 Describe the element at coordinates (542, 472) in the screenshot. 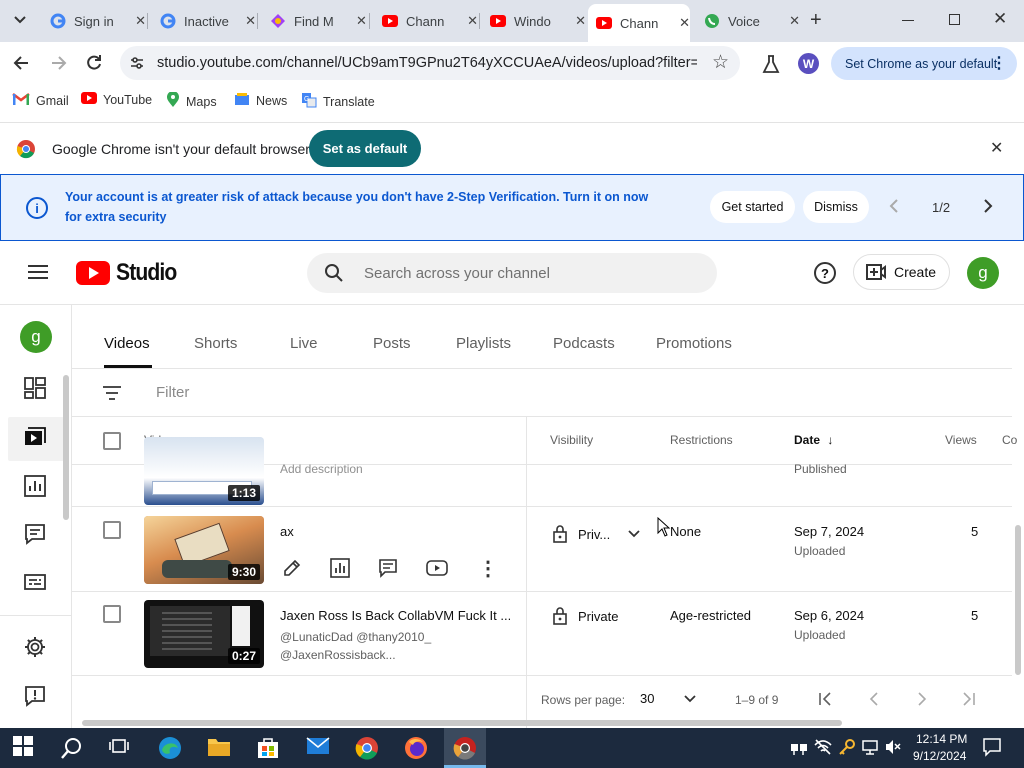

I see `table-row: 1:13 Add description Published` at that location.